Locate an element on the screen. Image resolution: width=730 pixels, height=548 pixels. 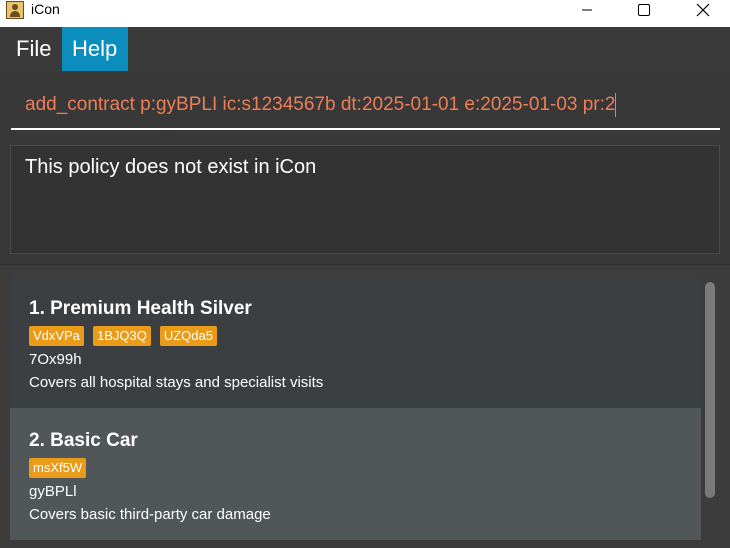
menu-help: Help is located at coordinates (95, 49).